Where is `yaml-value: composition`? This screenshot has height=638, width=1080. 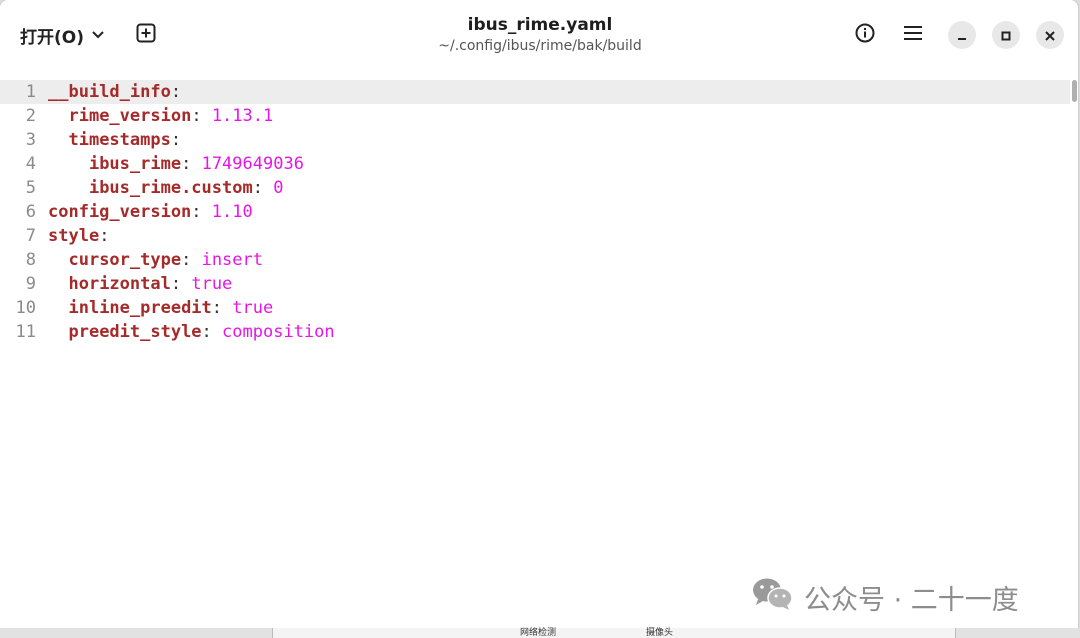
yaml-value: composition is located at coordinates (278, 332).